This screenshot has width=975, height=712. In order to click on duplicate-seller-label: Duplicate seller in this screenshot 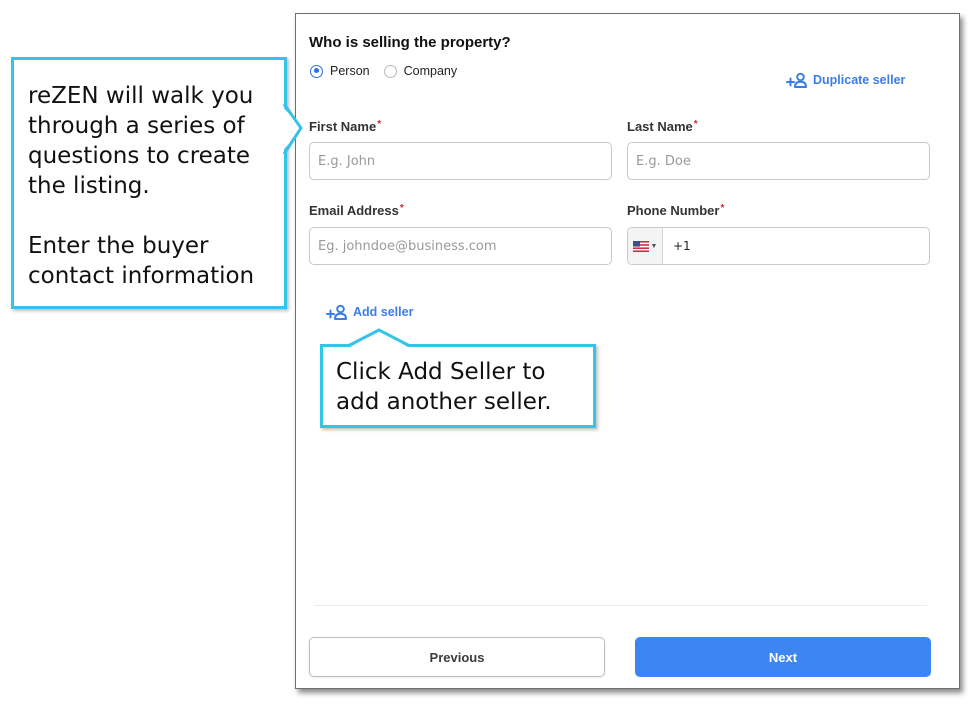, I will do `click(859, 80)`.